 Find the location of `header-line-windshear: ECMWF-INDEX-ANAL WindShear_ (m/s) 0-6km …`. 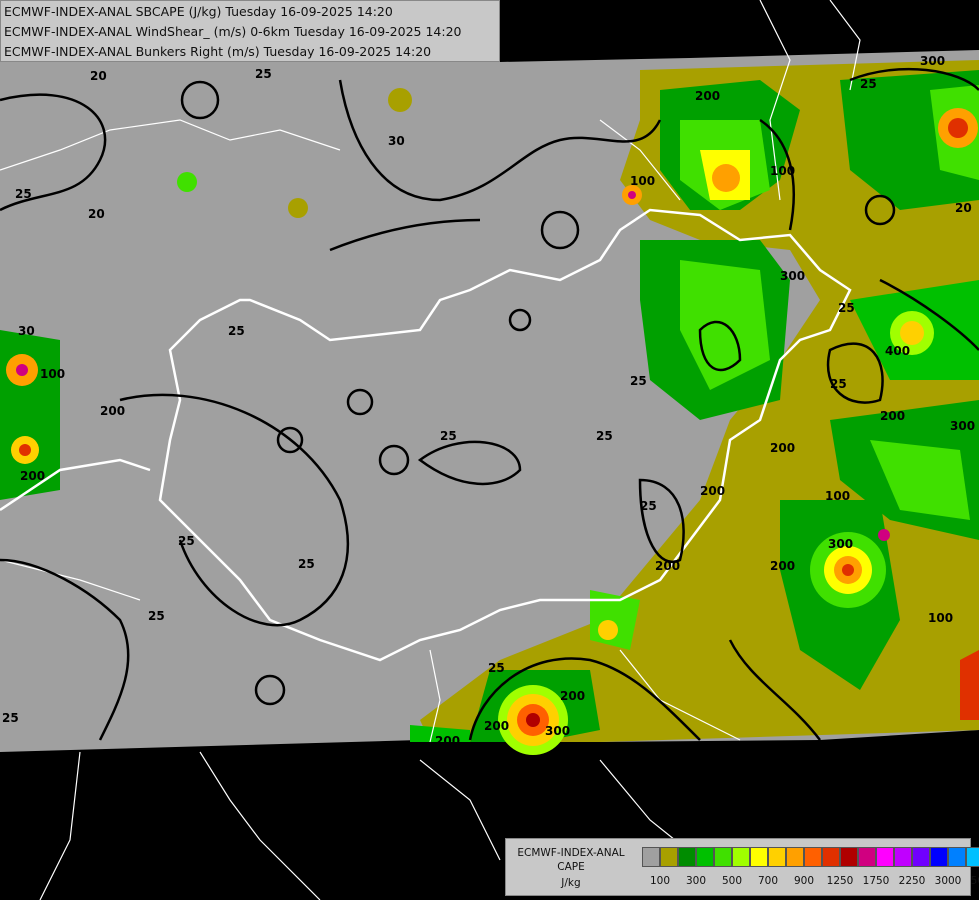

header-line-windshear: ECMWF-INDEX-ANAL WindShear_ (m/s) 0-6km … is located at coordinates (233, 31).